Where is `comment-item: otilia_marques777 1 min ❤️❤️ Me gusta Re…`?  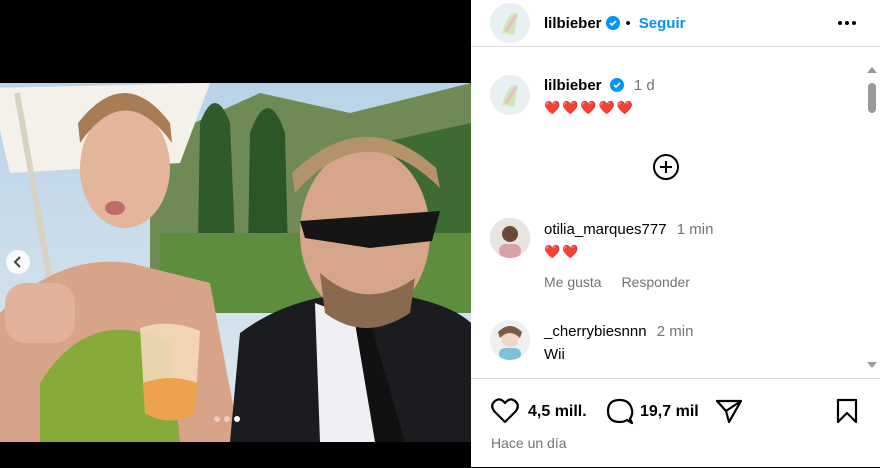
comment-item: otilia_marques777 1 min ❤️❤️ Me gusta Re… is located at coordinates (601, 254).